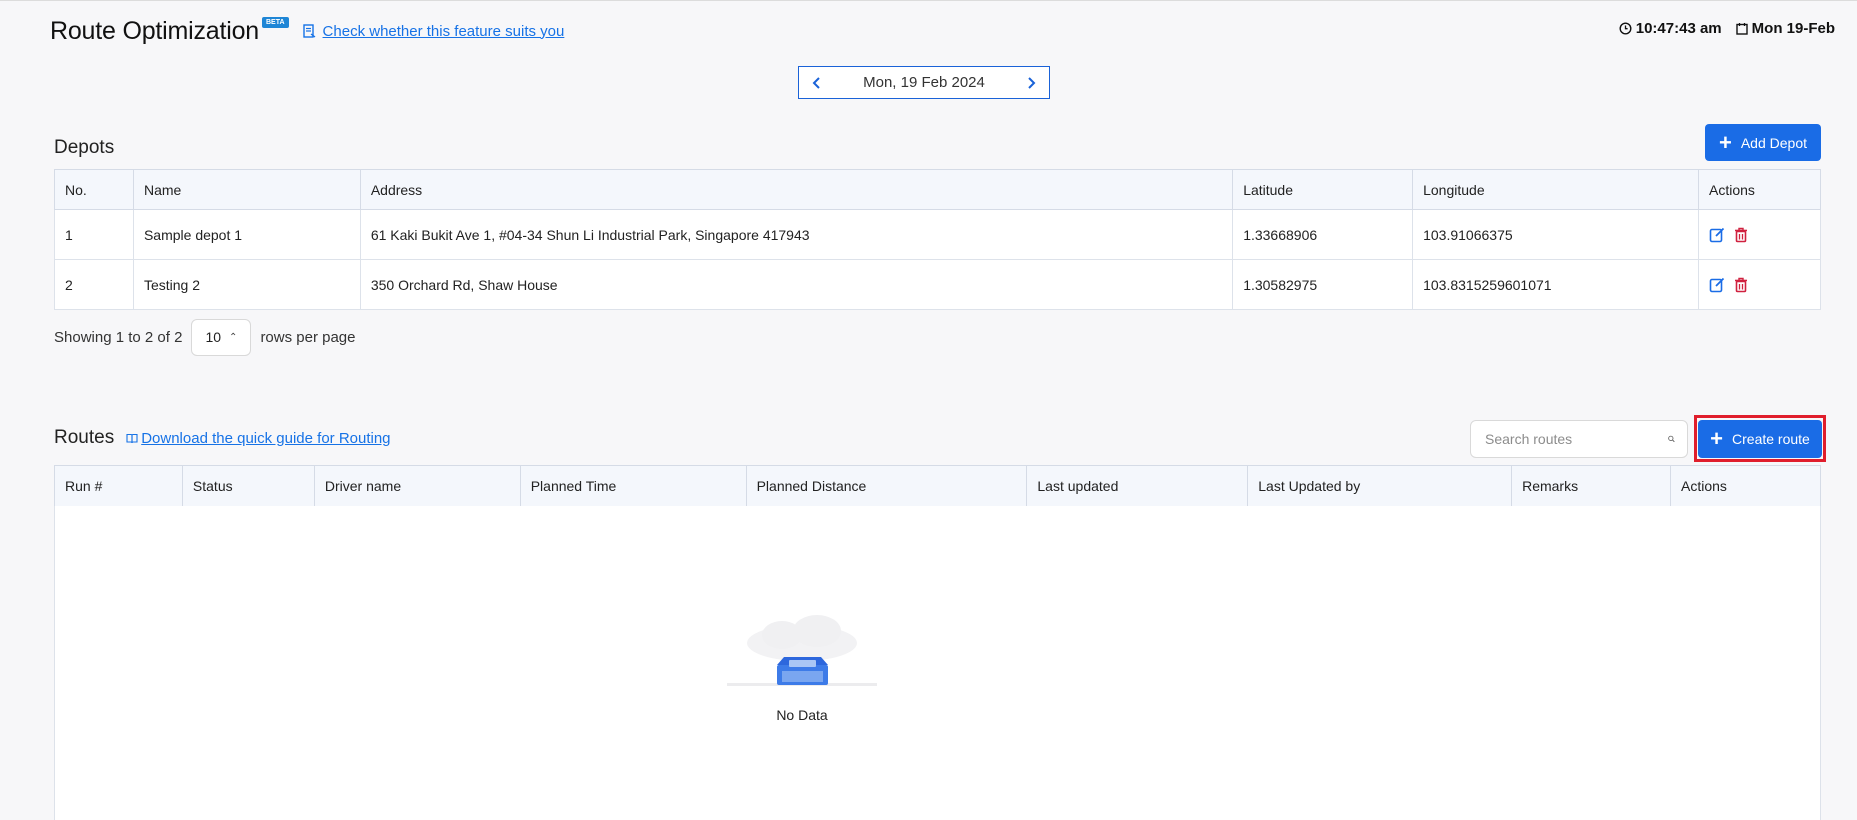 The image size is (1857, 820). What do you see at coordinates (1774, 142) in the screenshot?
I see `add-depot-label: Add Depot` at bounding box center [1774, 142].